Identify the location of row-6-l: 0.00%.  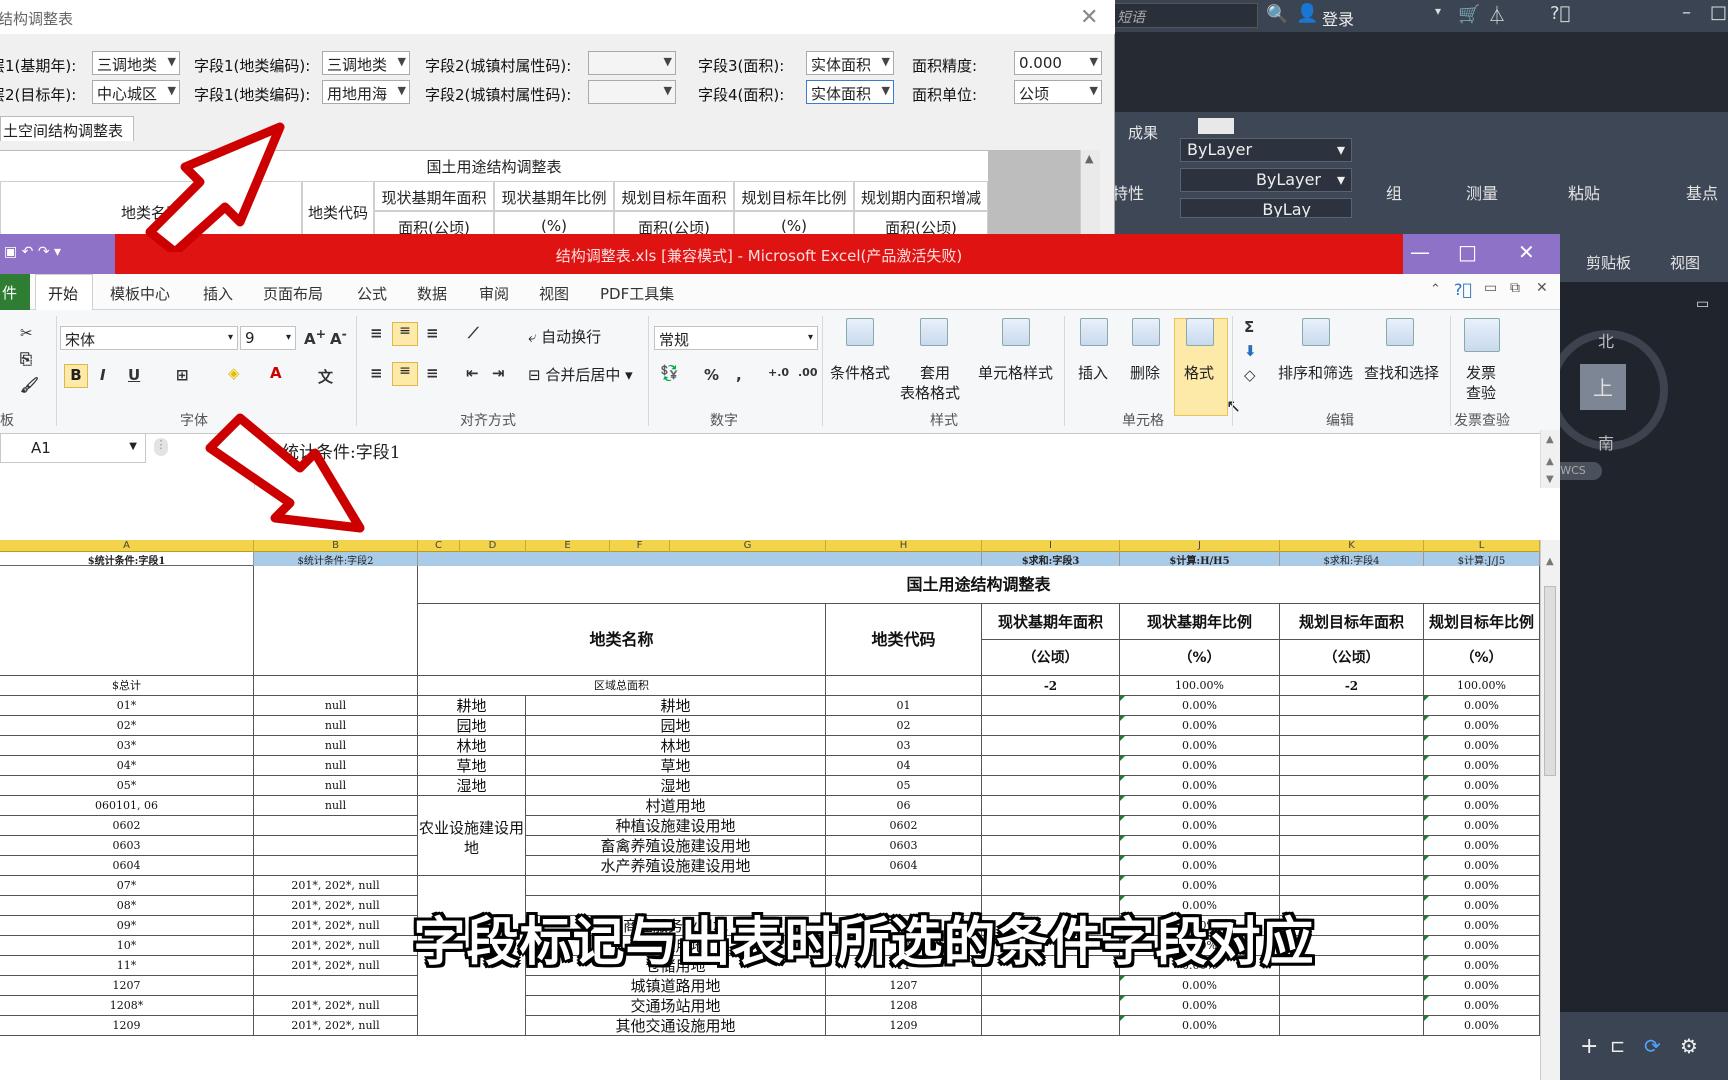
(1482, 826).